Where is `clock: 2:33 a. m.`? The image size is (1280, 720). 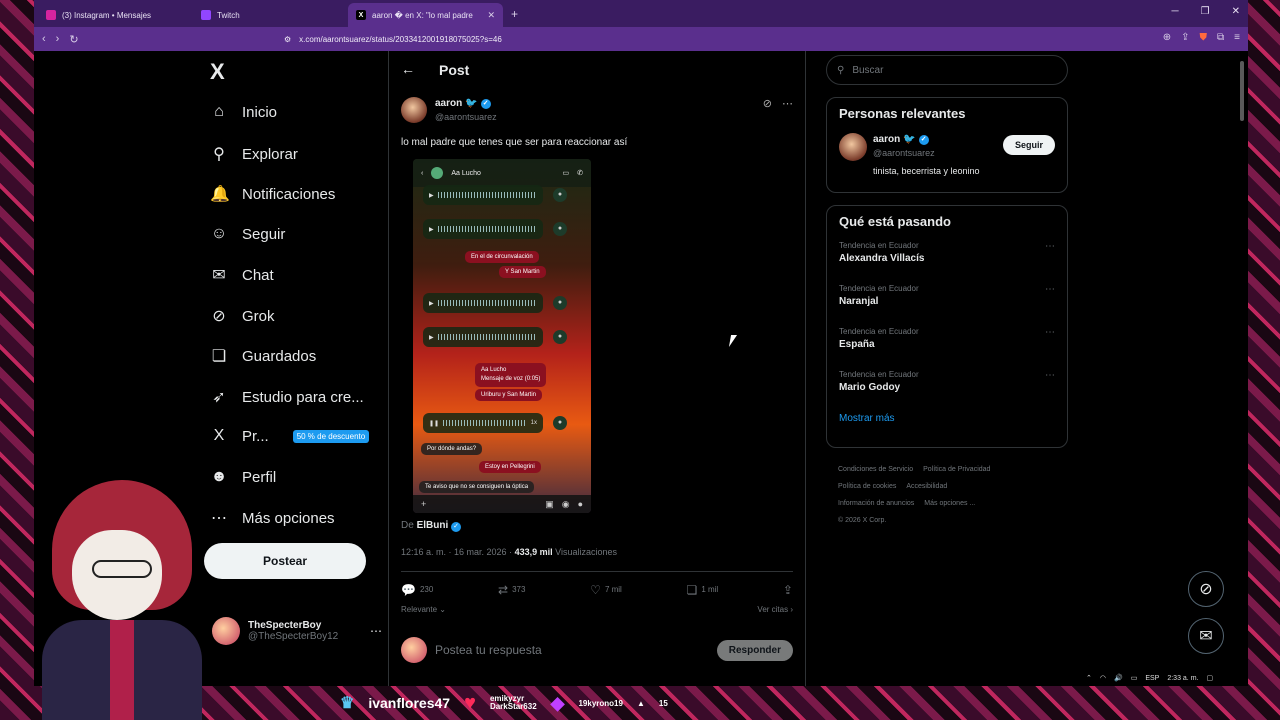 clock: 2:33 a. m. is located at coordinates (1182, 678).